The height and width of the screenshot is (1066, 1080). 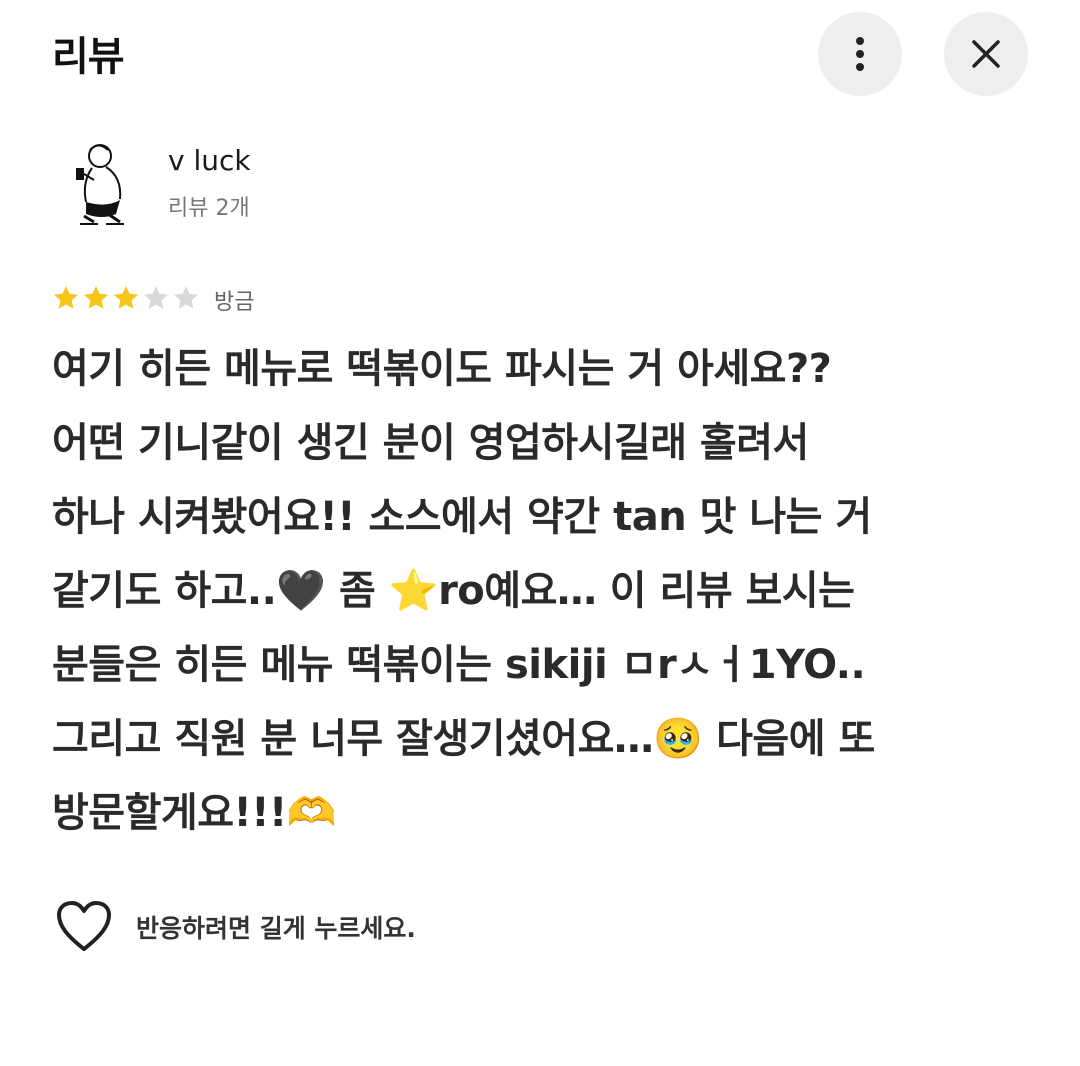 I want to click on close-icon, so click(x=986, y=54).